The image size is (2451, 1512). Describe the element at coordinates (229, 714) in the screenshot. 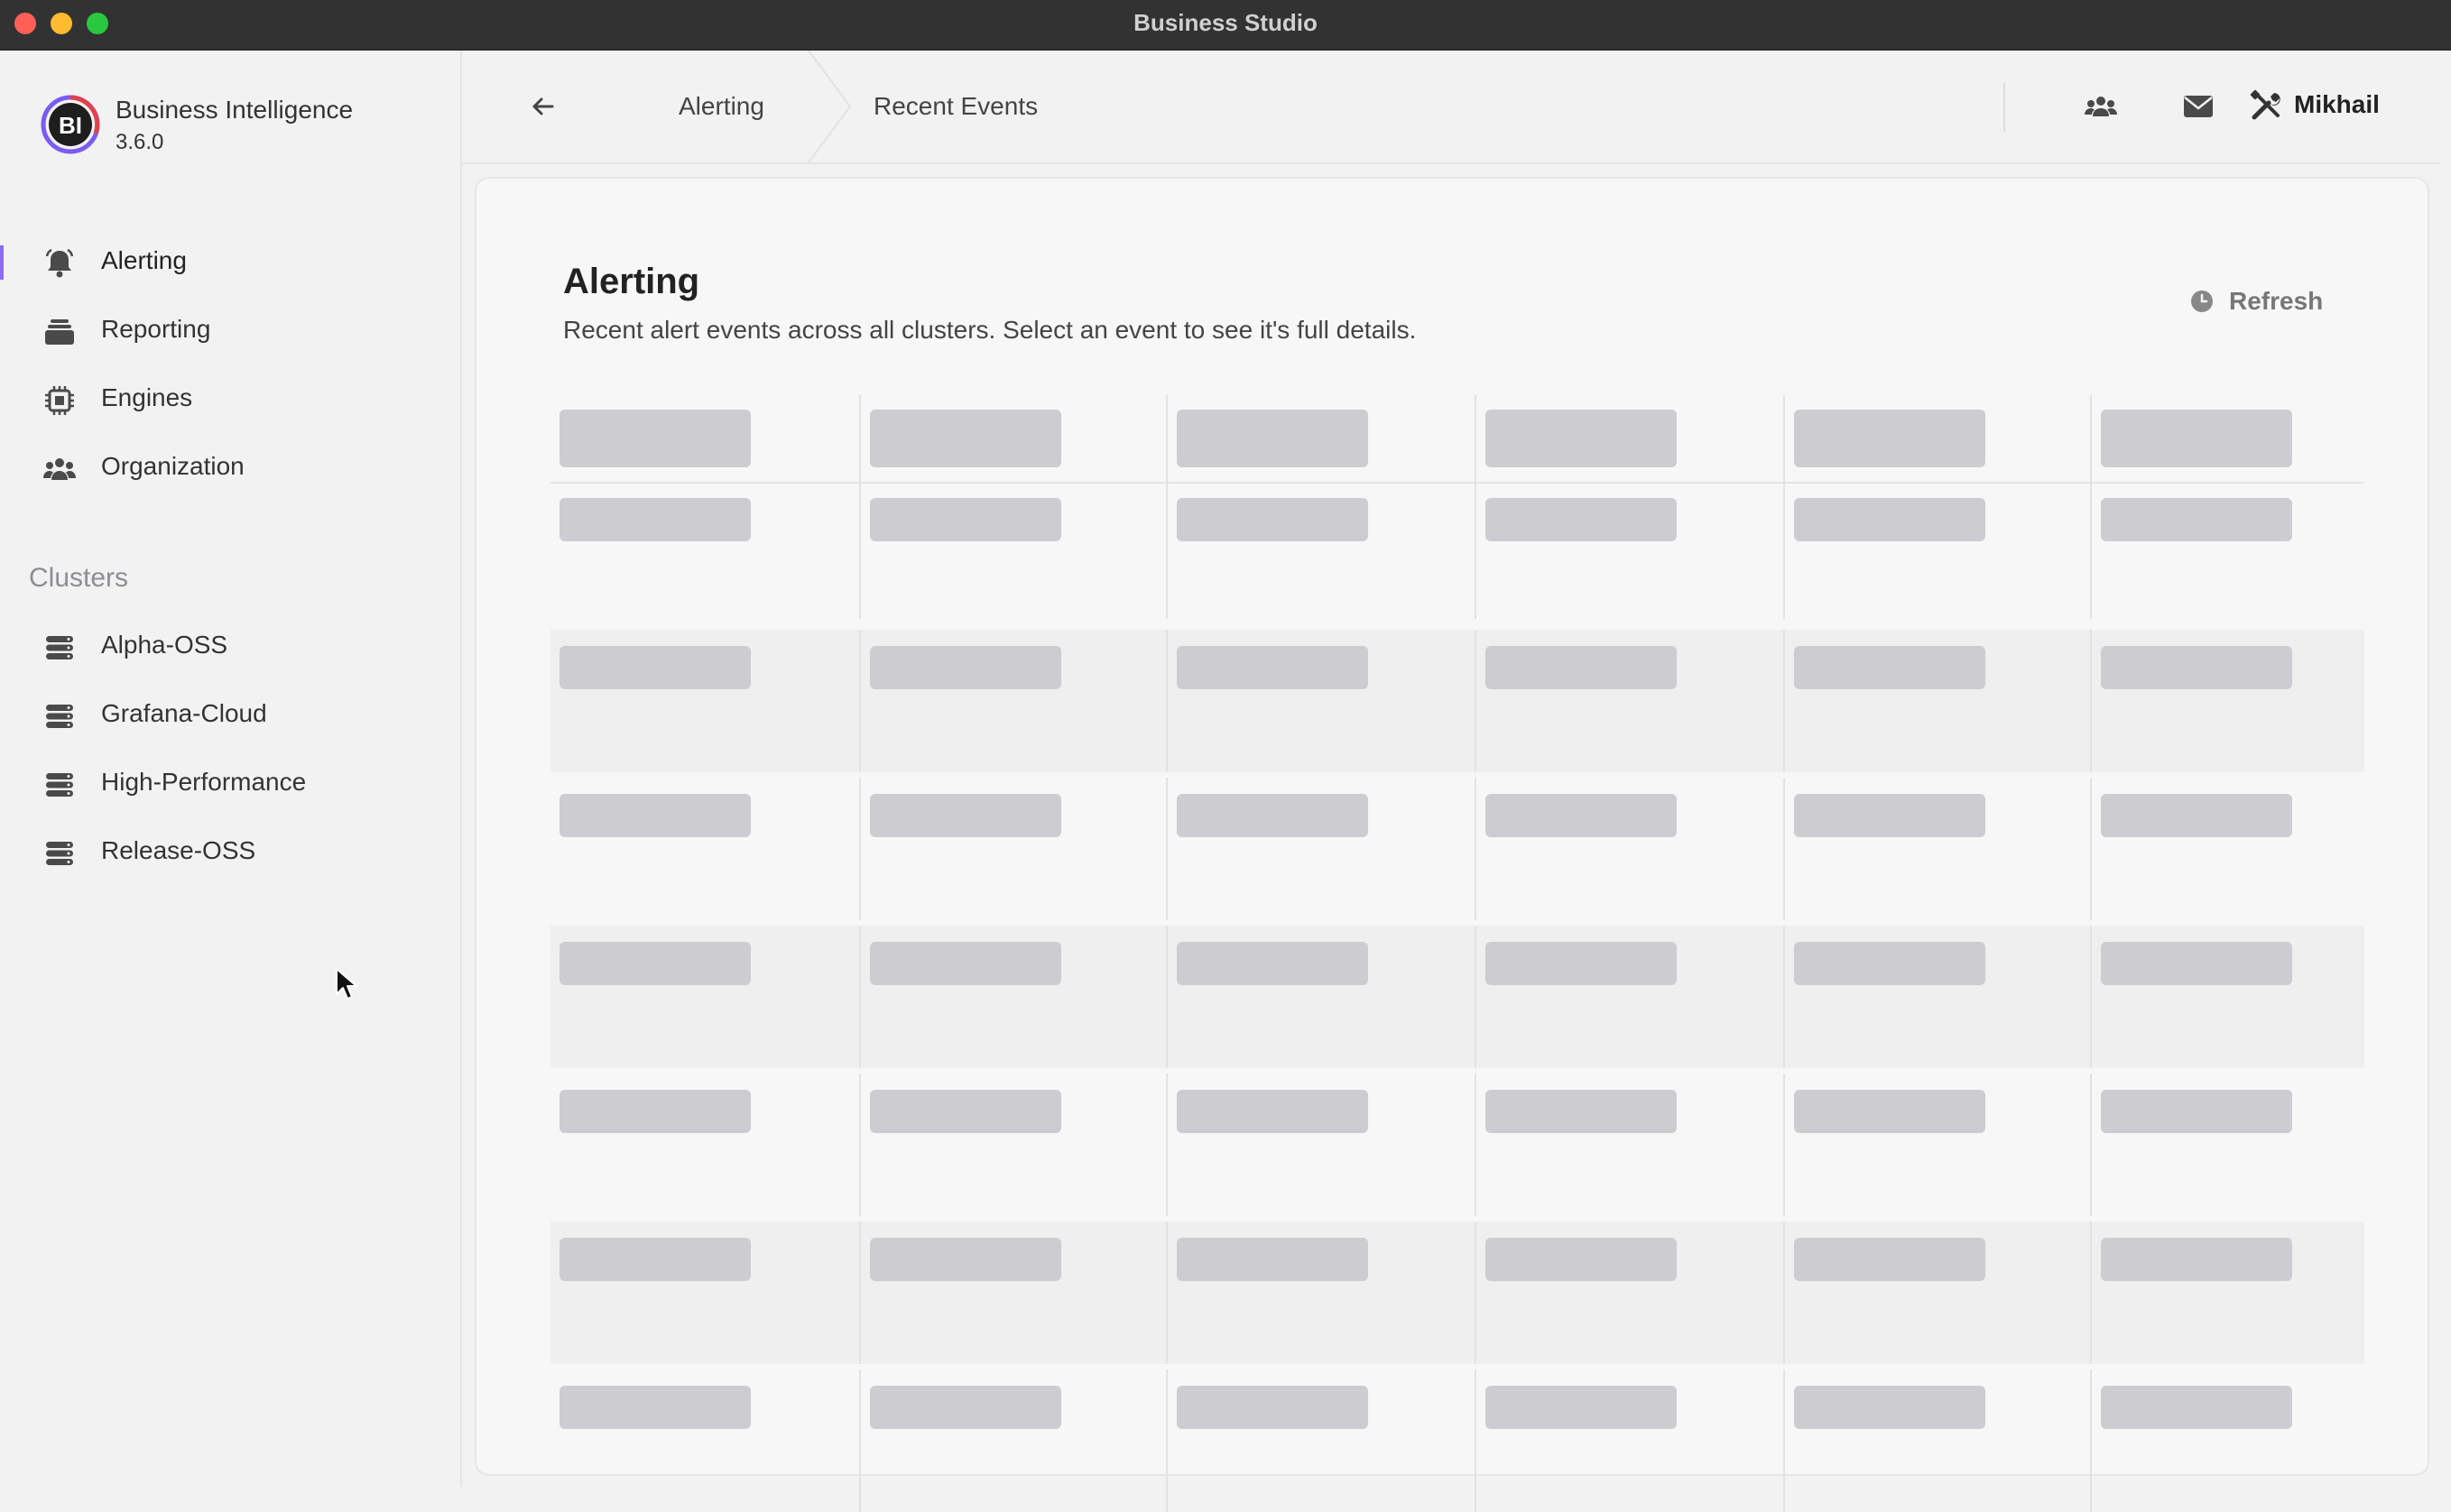

I see `cluster-item-grafana-cloud: Grafana-Cloud` at that location.